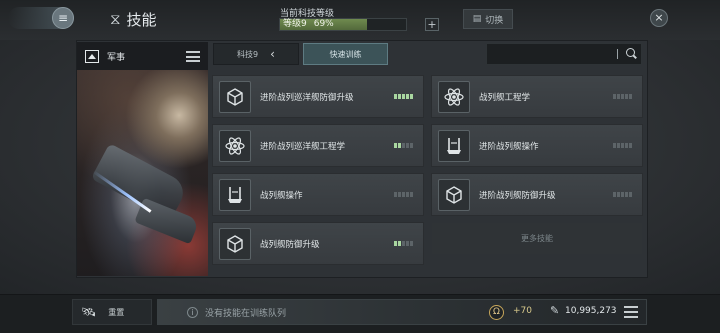  What do you see at coordinates (248, 54) in the screenshot?
I see `tab-tech-label: 科技9` at bounding box center [248, 54].